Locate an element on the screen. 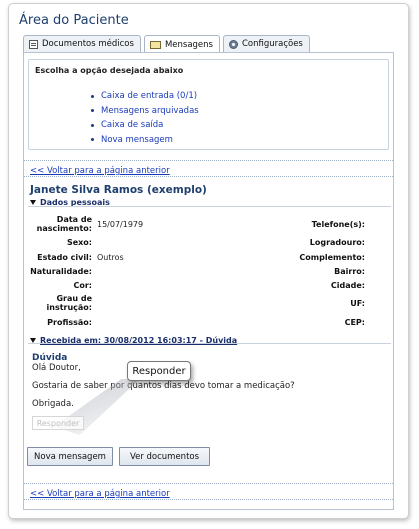 Image resolution: width=419 pixels, height=529 pixels. archived-messages-link: Mensagens arquivadas is located at coordinates (150, 111).